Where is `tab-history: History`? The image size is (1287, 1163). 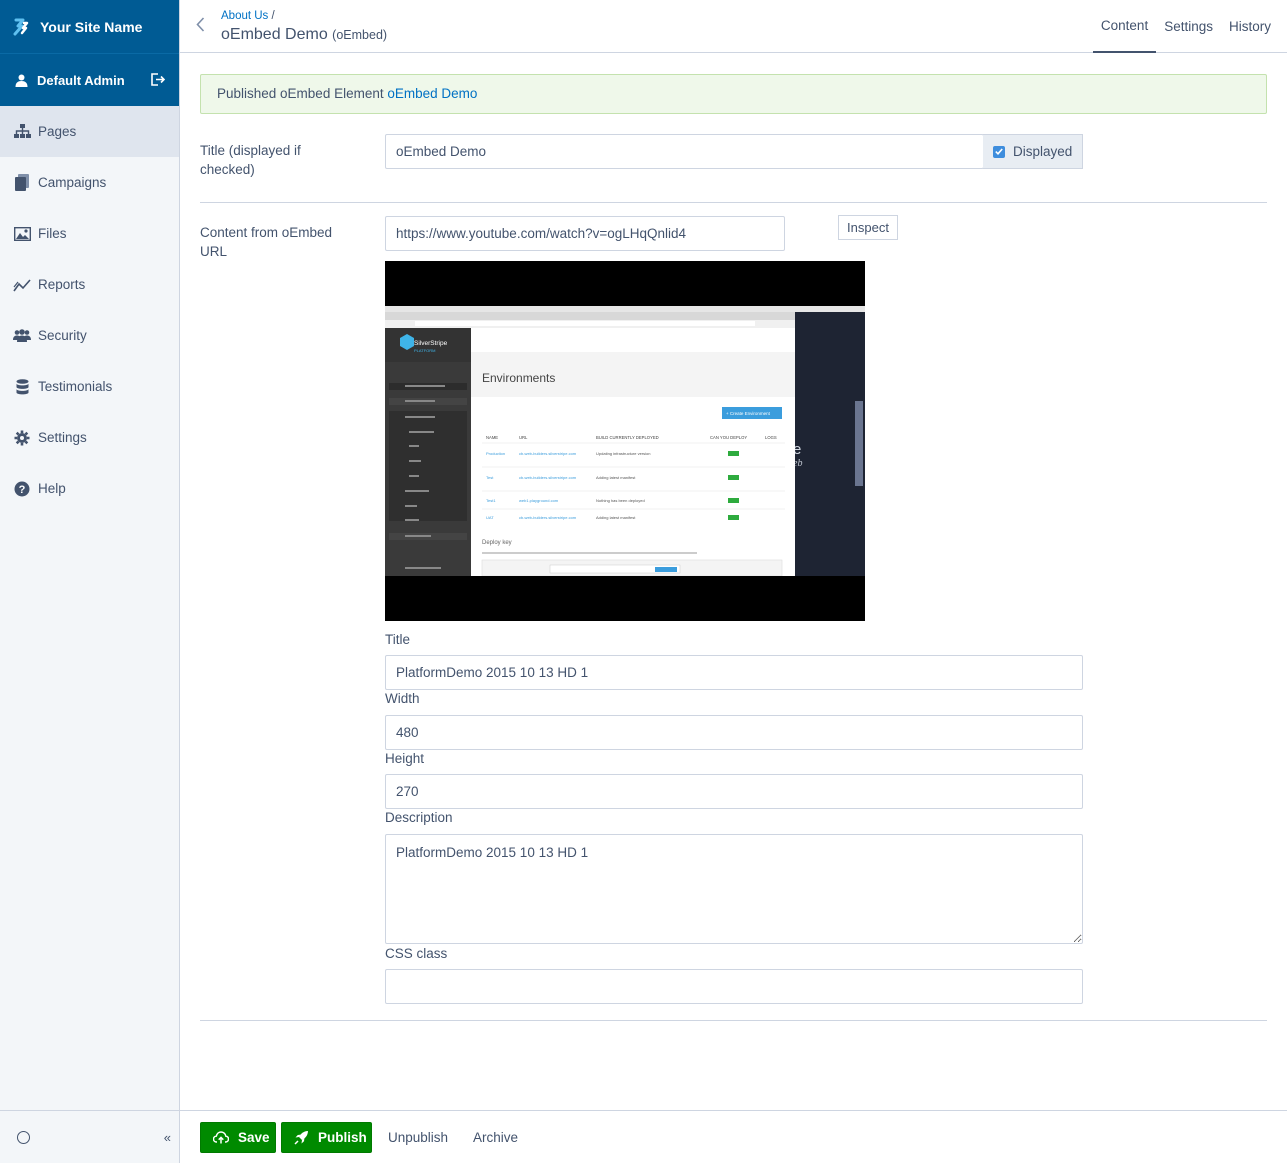 tab-history: History is located at coordinates (1250, 26).